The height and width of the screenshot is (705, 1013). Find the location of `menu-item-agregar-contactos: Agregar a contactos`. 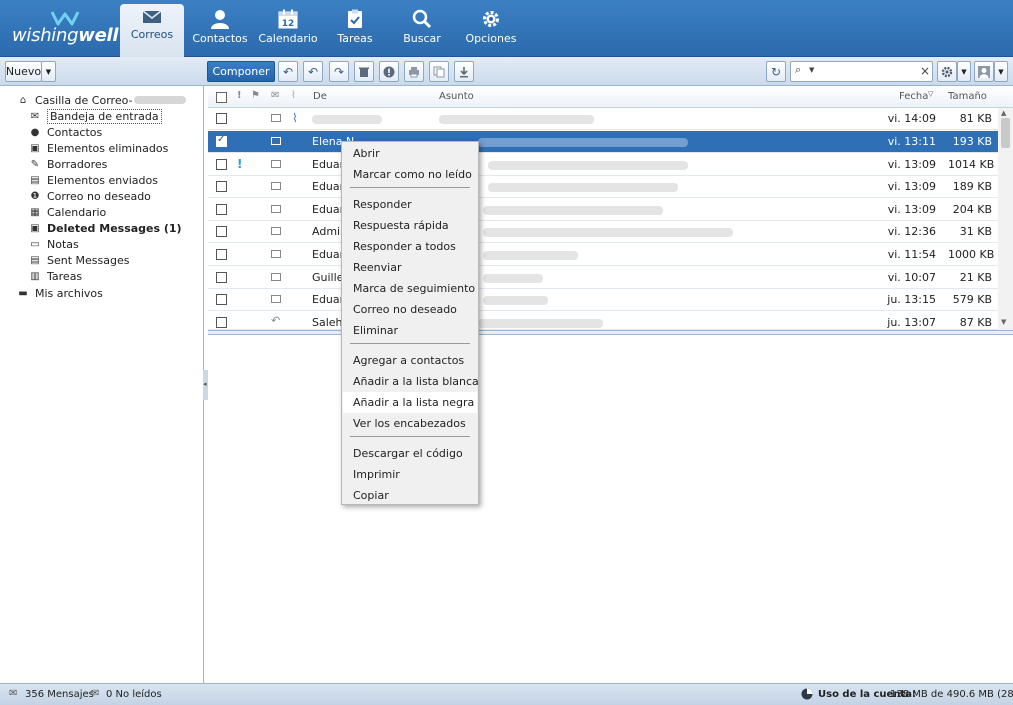

menu-item-agregar-contactos: Agregar a contactos is located at coordinates (410, 360).